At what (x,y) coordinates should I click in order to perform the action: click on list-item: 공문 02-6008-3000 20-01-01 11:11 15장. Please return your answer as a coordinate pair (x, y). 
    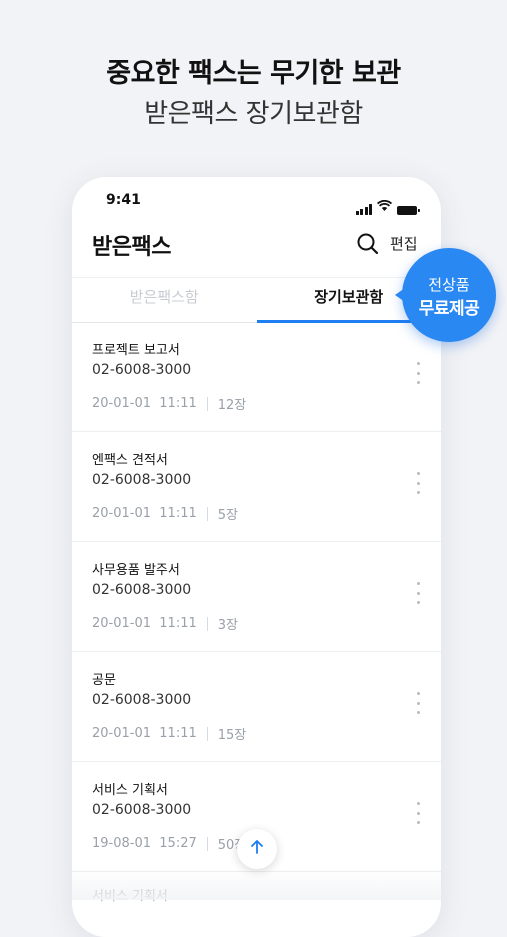
    Looking at the image, I should click on (256, 707).